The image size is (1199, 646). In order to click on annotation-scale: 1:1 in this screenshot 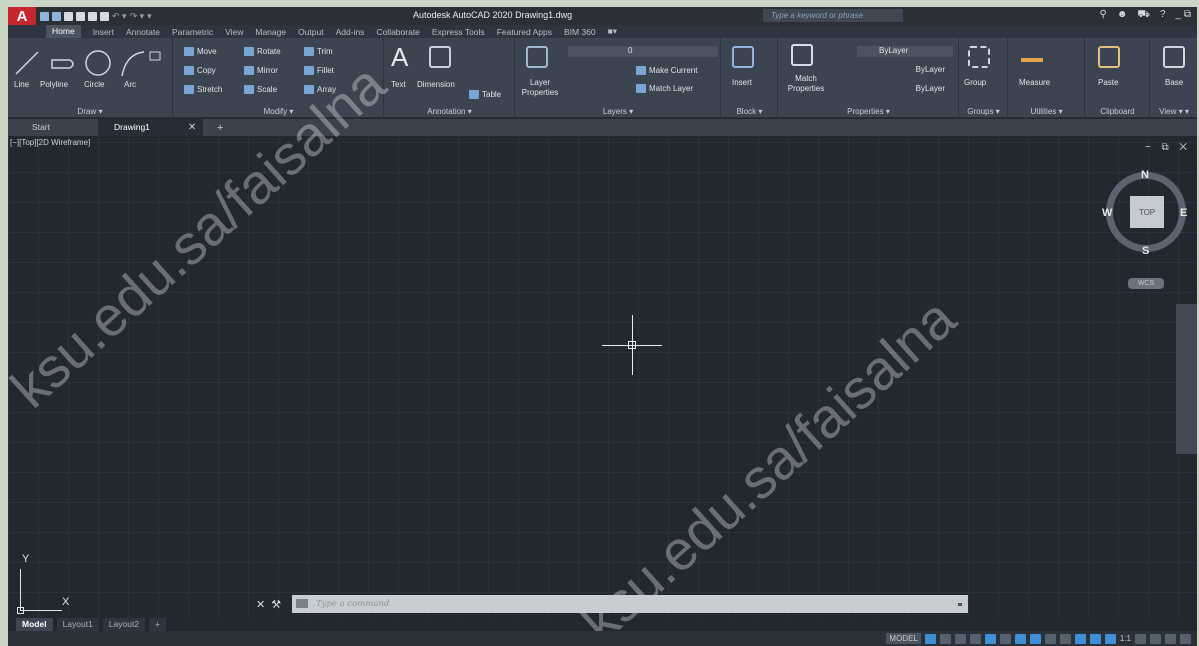, I will do `click(1125, 638)`.